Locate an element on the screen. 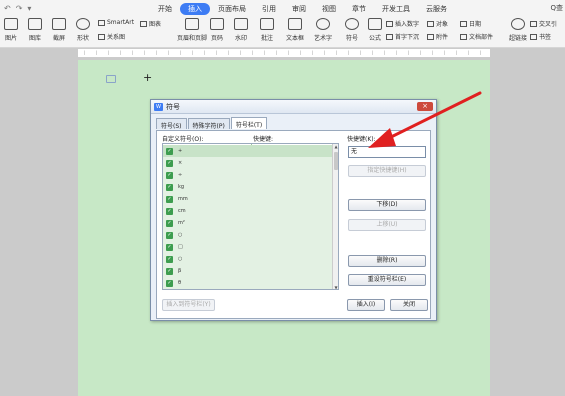  chart-button: 图库 is located at coordinates (35, 30).